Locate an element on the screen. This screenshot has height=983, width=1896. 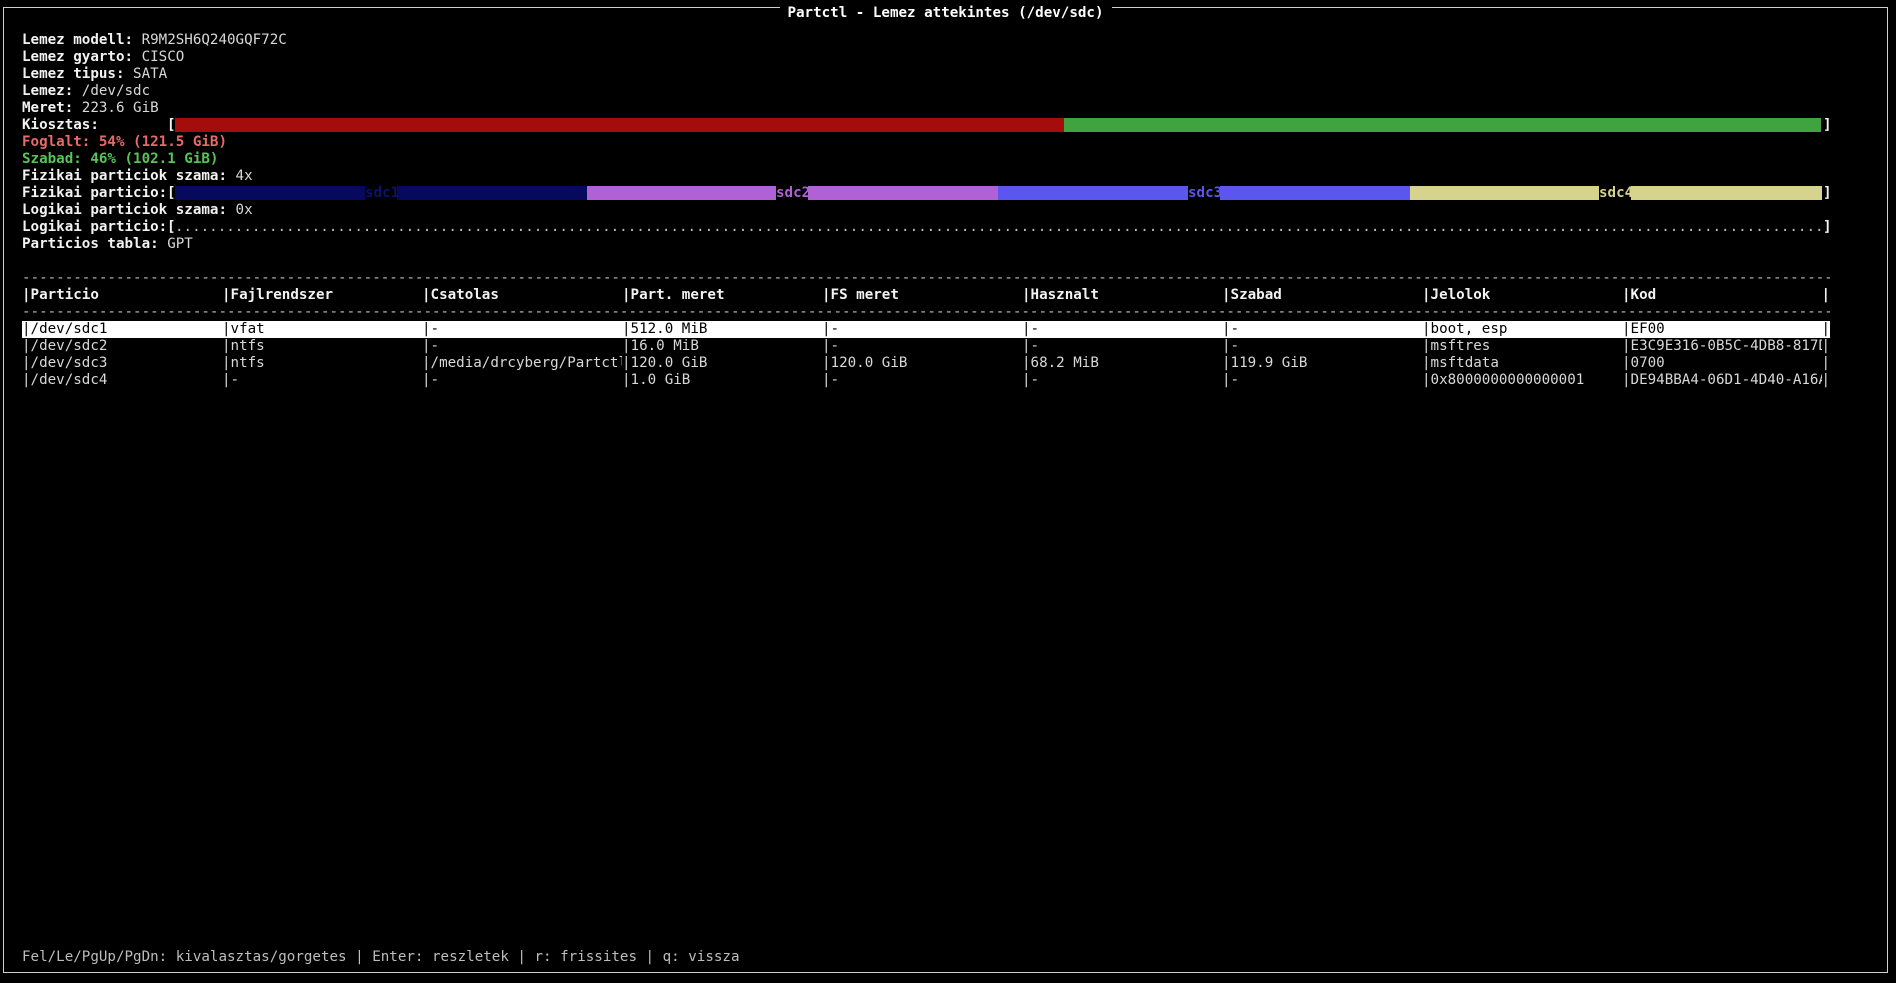
cell-part-size: |16.0 MiB is located at coordinates (660, 346).